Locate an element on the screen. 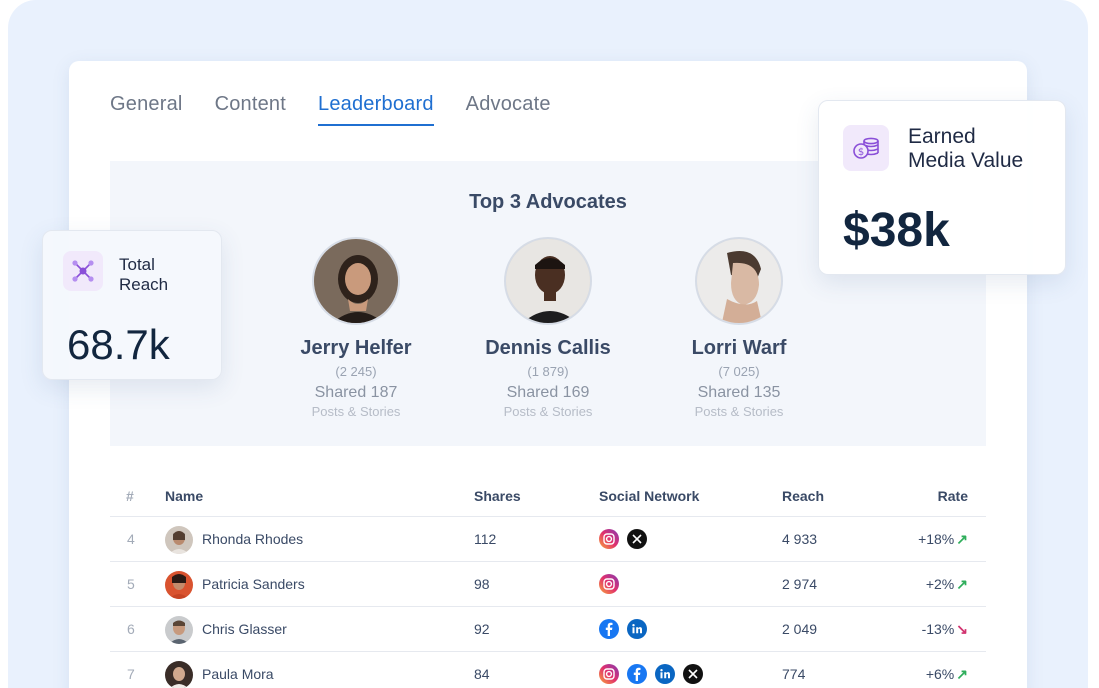  tab-leaderboard: Leaderboard is located at coordinates (376, 109).